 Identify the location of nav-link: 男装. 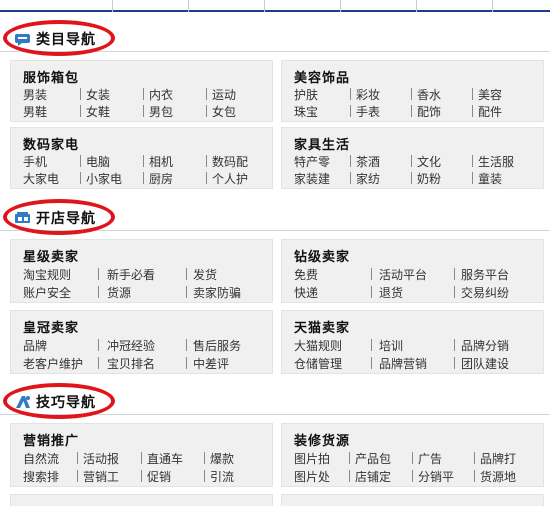
(35, 94).